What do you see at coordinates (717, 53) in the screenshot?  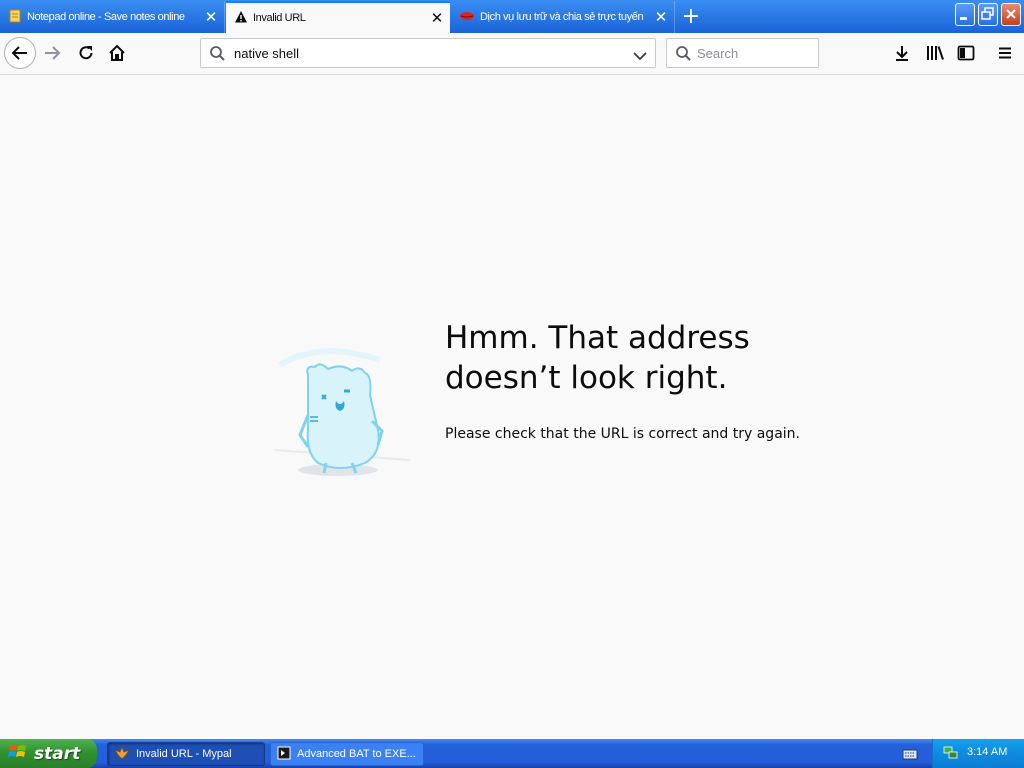 I see `search-input: Search` at bounding box center [717, 53].